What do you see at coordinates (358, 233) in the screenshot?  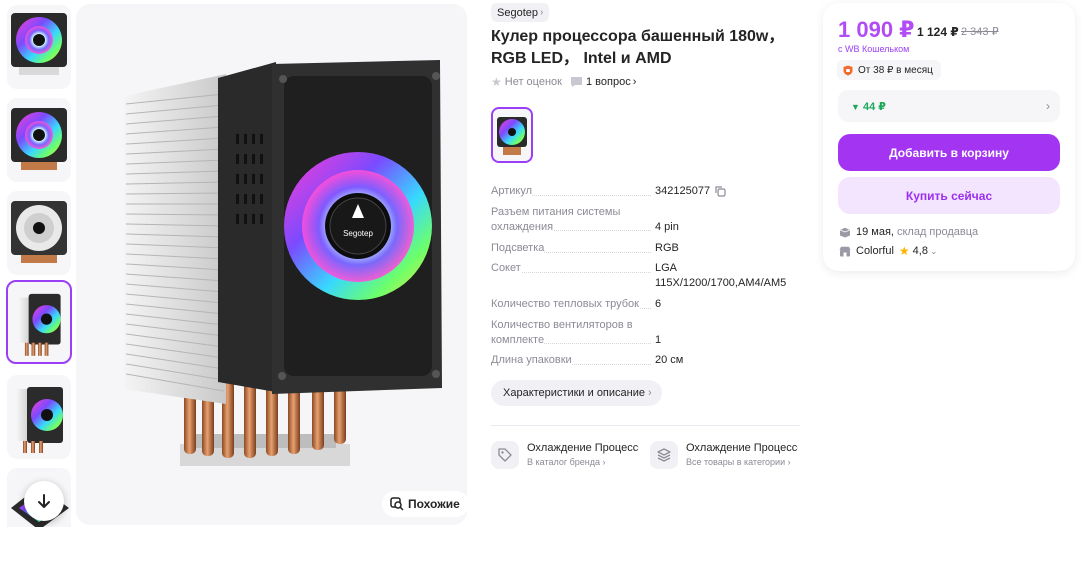 I see `fan-logo-text: Segotep` at bounding box center [358, 233].